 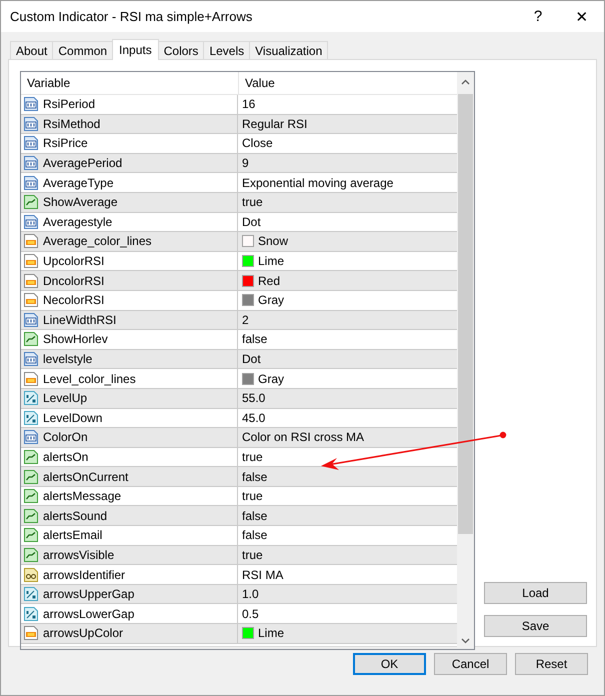 I want to click on variable-name: NecolorRSI, so click(x=73, y=300).